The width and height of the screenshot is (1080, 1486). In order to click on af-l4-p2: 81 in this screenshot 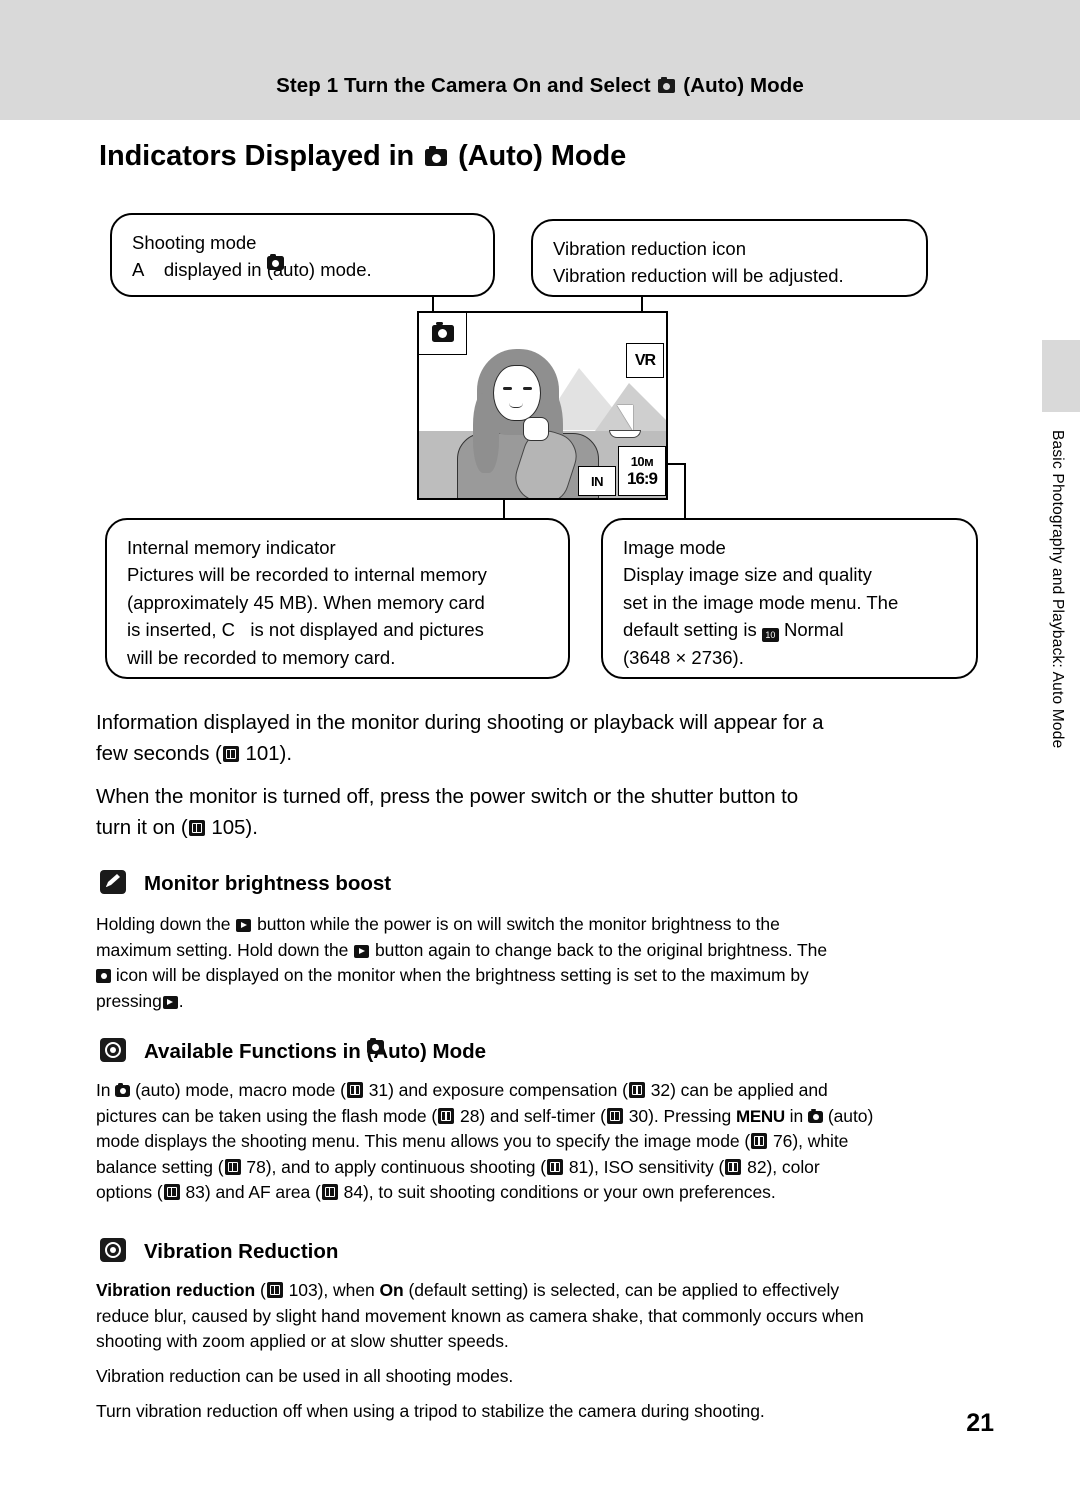, I will do `click(578, 1166)`.